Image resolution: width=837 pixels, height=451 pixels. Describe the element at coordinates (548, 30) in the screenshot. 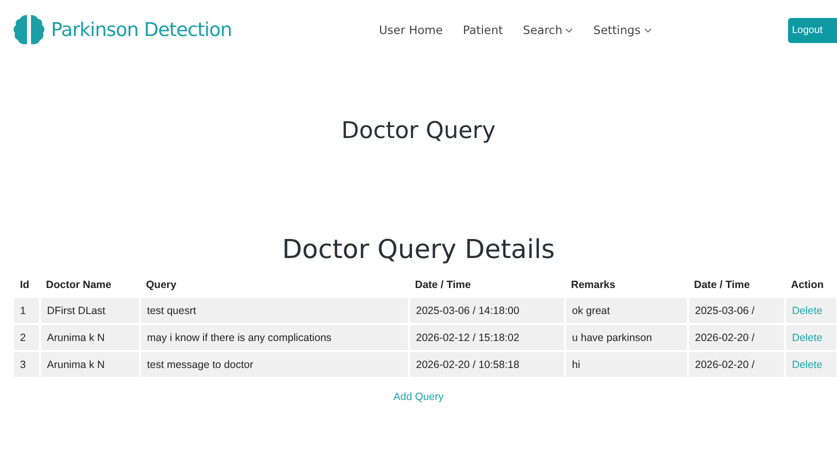

I see `nav-link: Search` at that location.